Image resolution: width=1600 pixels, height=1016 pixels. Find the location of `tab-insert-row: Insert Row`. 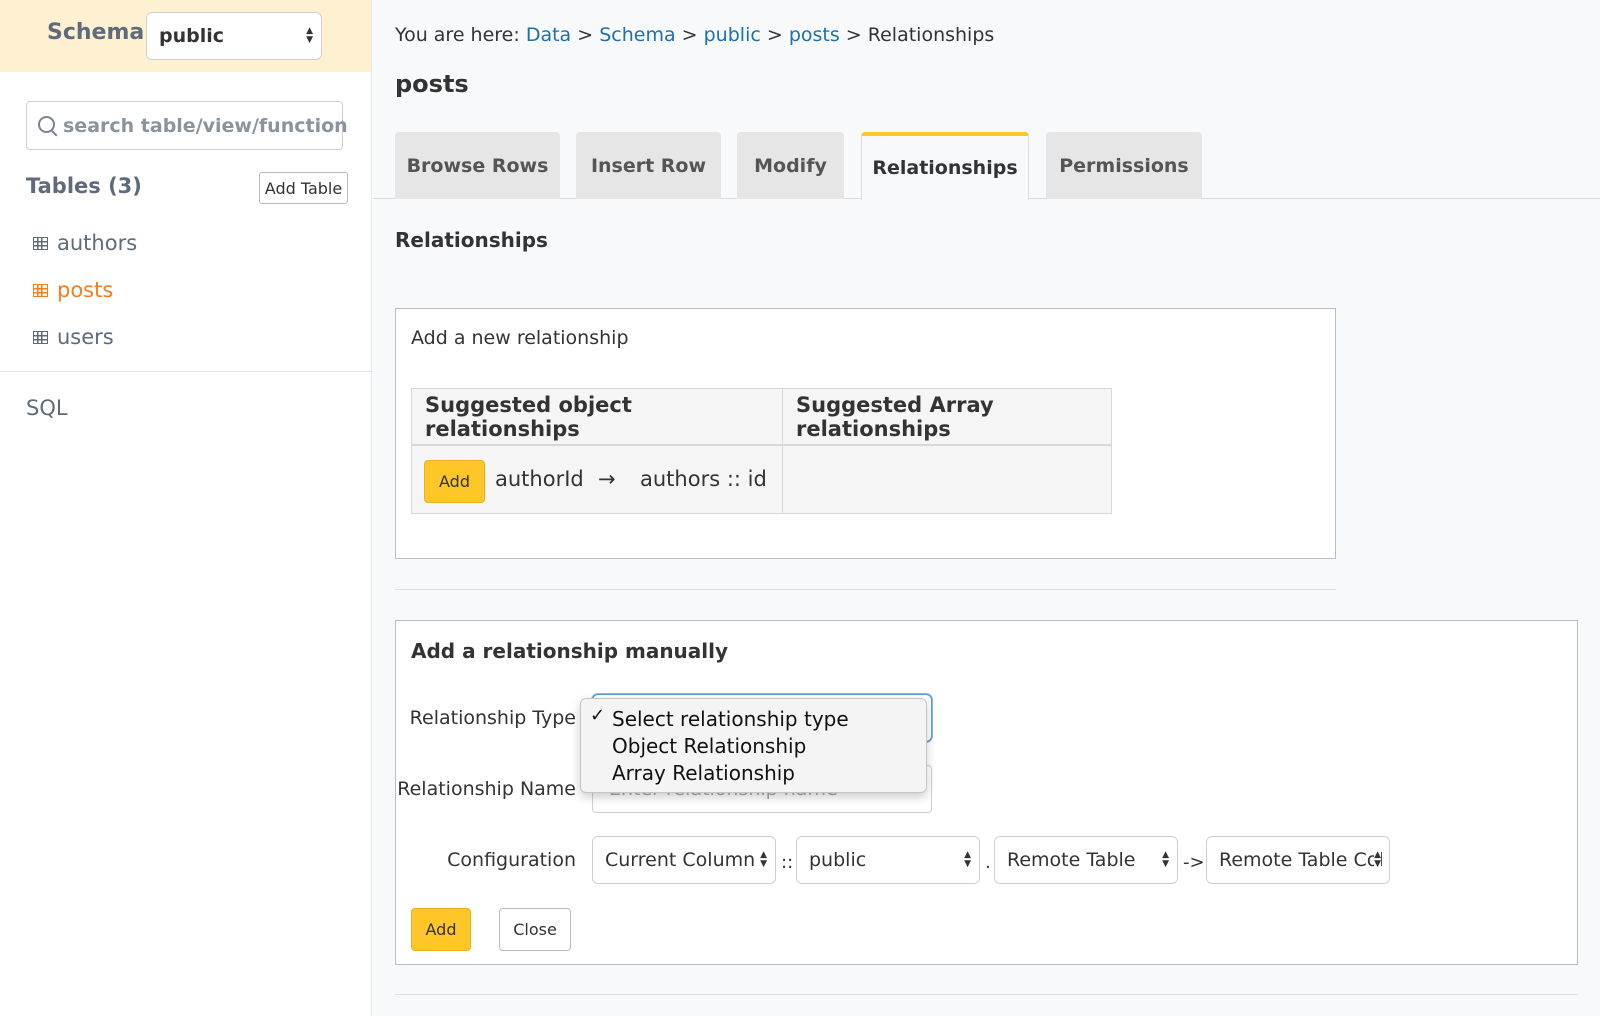

tab-insert-row: Insert Row is located at coordinates (648, 165).